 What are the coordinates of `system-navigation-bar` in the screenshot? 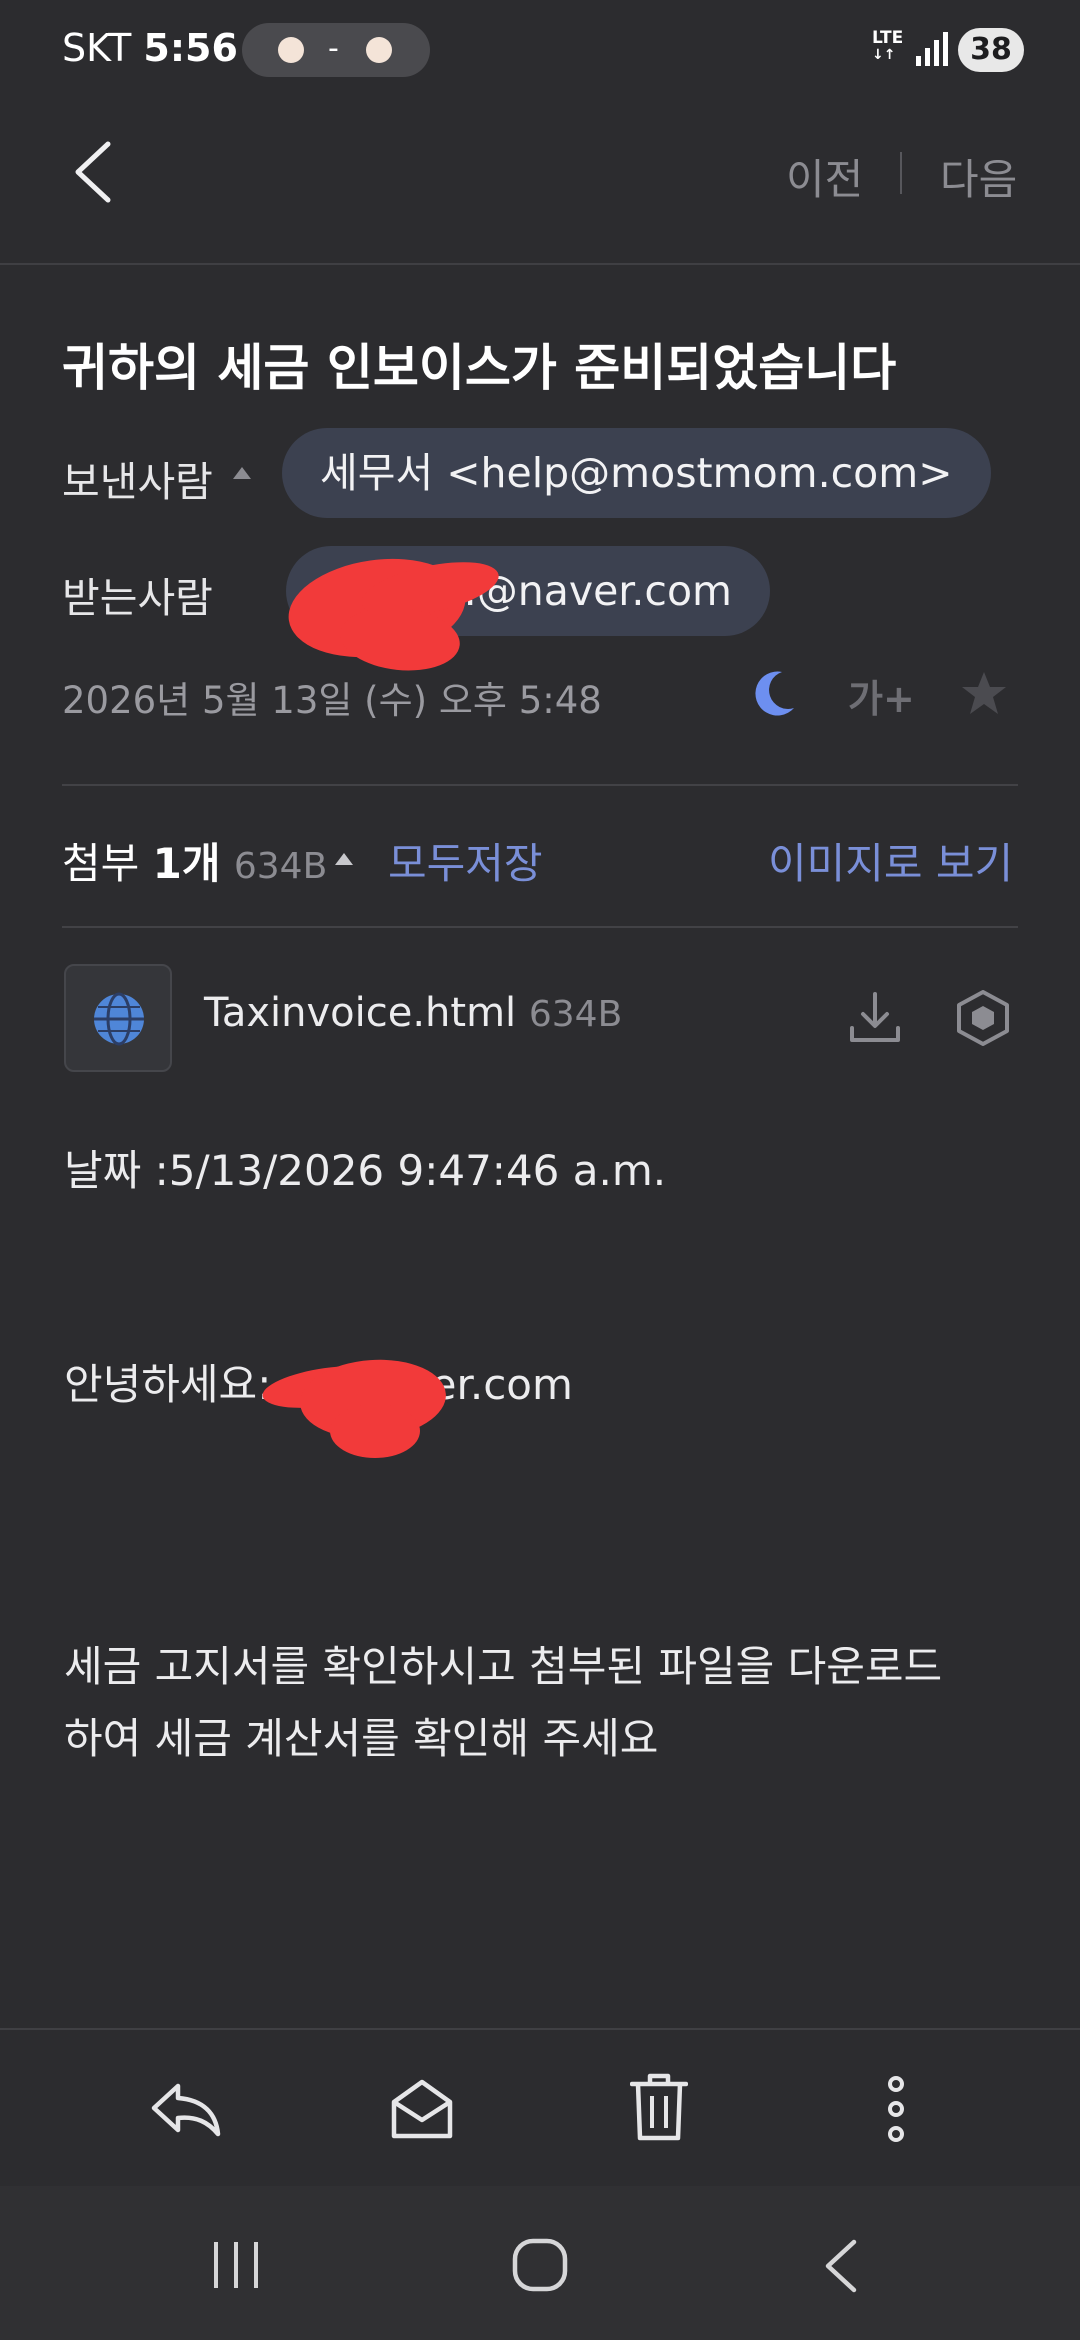 It's located at (540, 2263).